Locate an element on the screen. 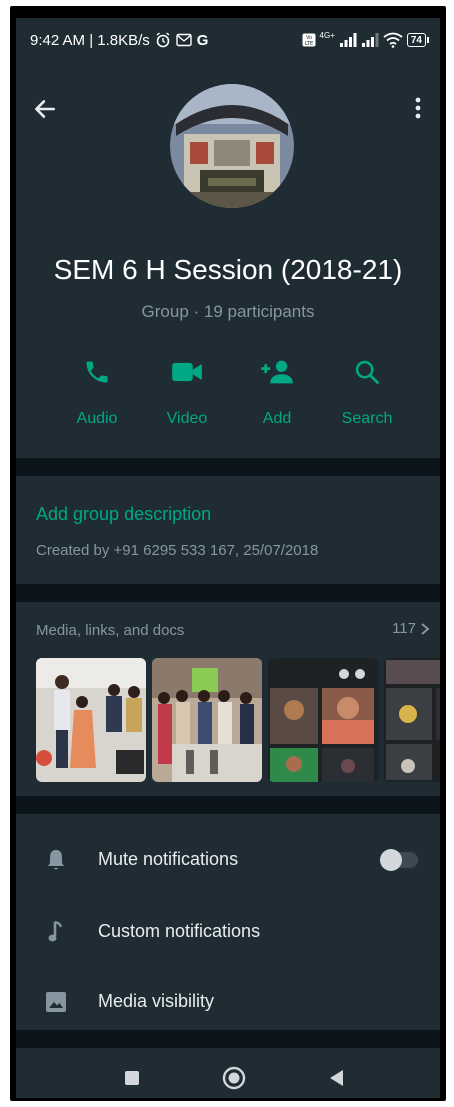  signal-2-icon is located at coordinates (370, 40).